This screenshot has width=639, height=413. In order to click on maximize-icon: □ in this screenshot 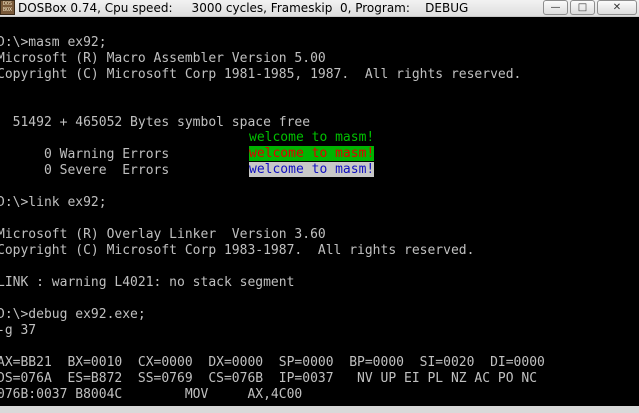, I will do `click(582, 7)`.